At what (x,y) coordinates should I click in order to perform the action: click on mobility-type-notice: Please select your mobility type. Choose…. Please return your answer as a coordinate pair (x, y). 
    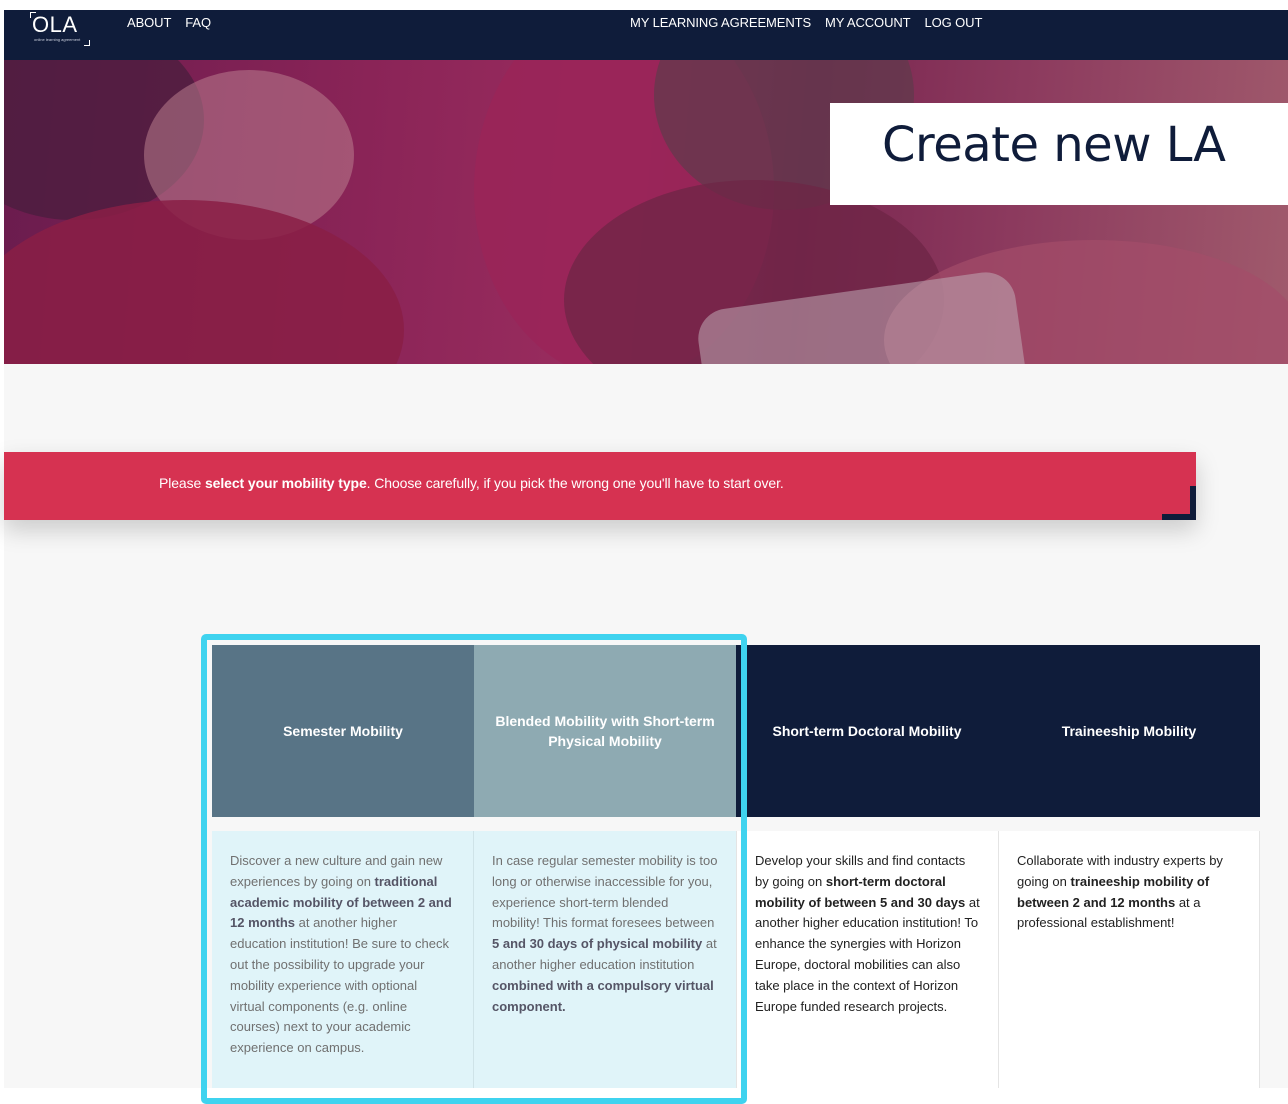
    Looking at the image, I should click on (600, 486).